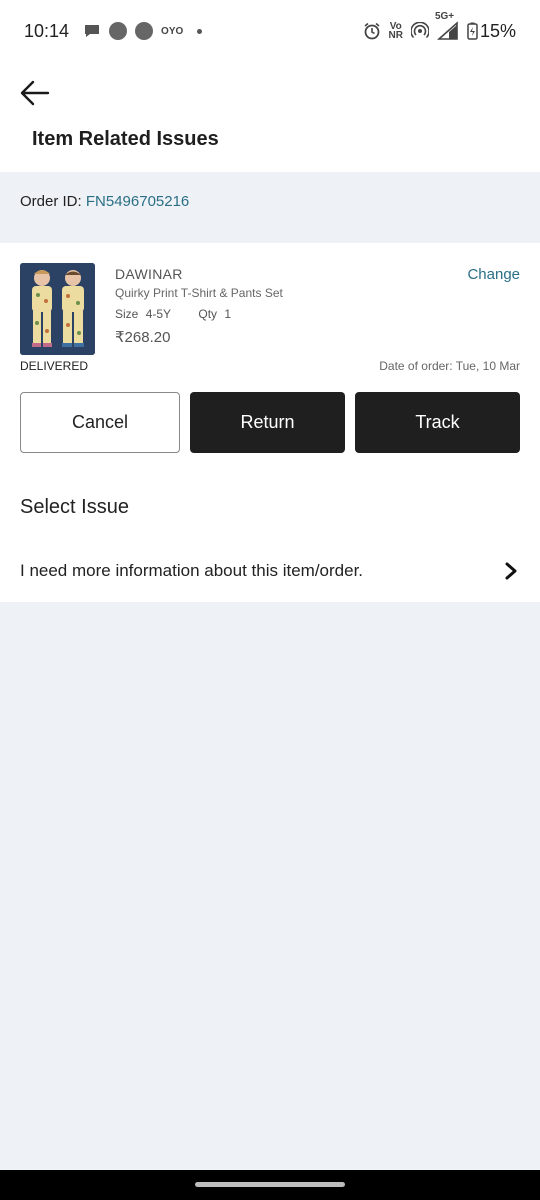 This screenshot has width=540, height=1200. I want to click on status-time: 10:14, so click(47, 30).